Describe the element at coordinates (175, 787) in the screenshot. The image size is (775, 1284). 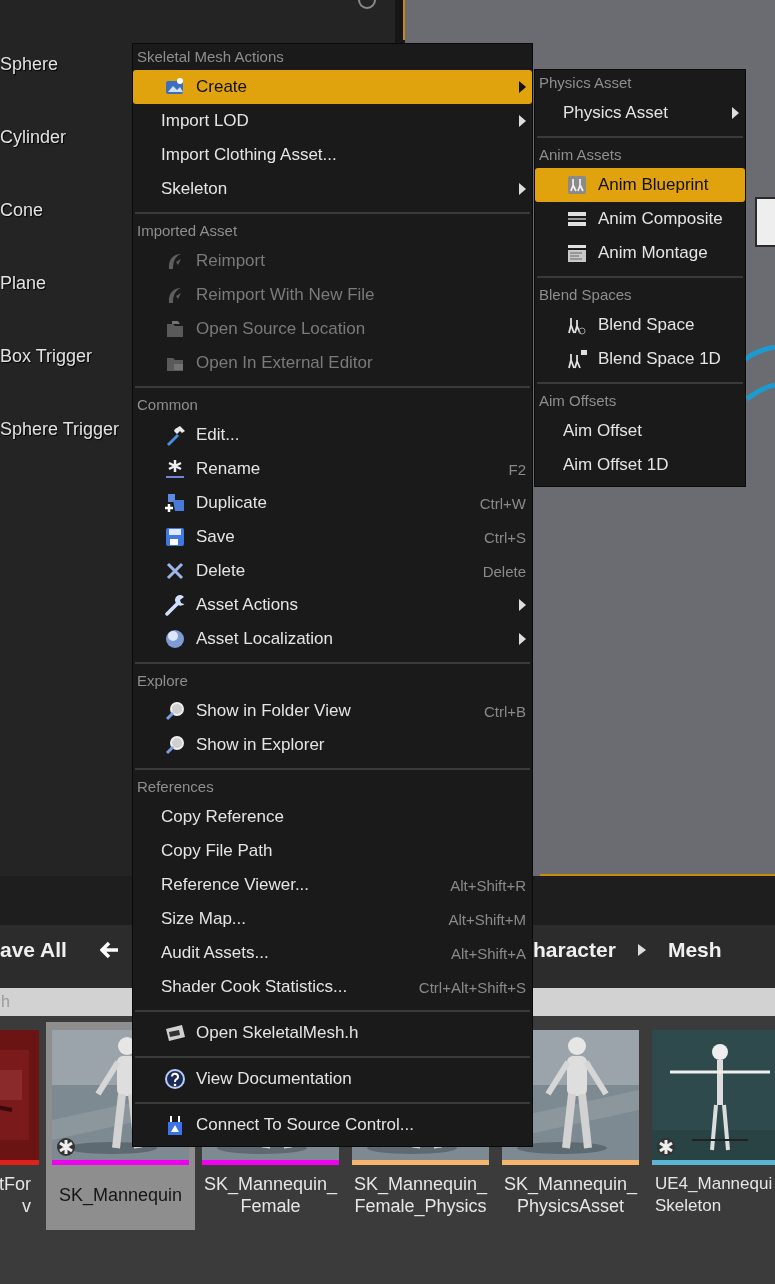
I see `section-header: References` at that location.